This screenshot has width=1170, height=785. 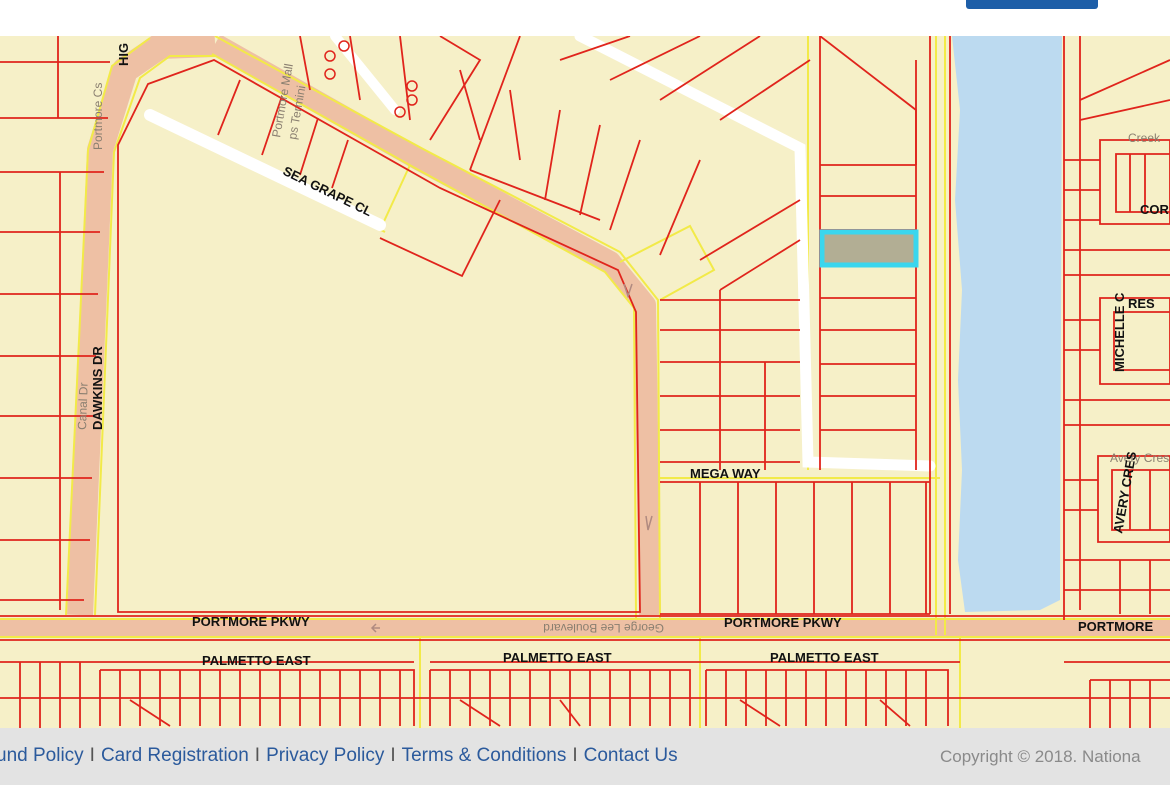 What do you see at coordinates (1140, 458) in the screenshot?
I see `label-avery-faint: Avery Cresce` at bounding box center [1140, 458].